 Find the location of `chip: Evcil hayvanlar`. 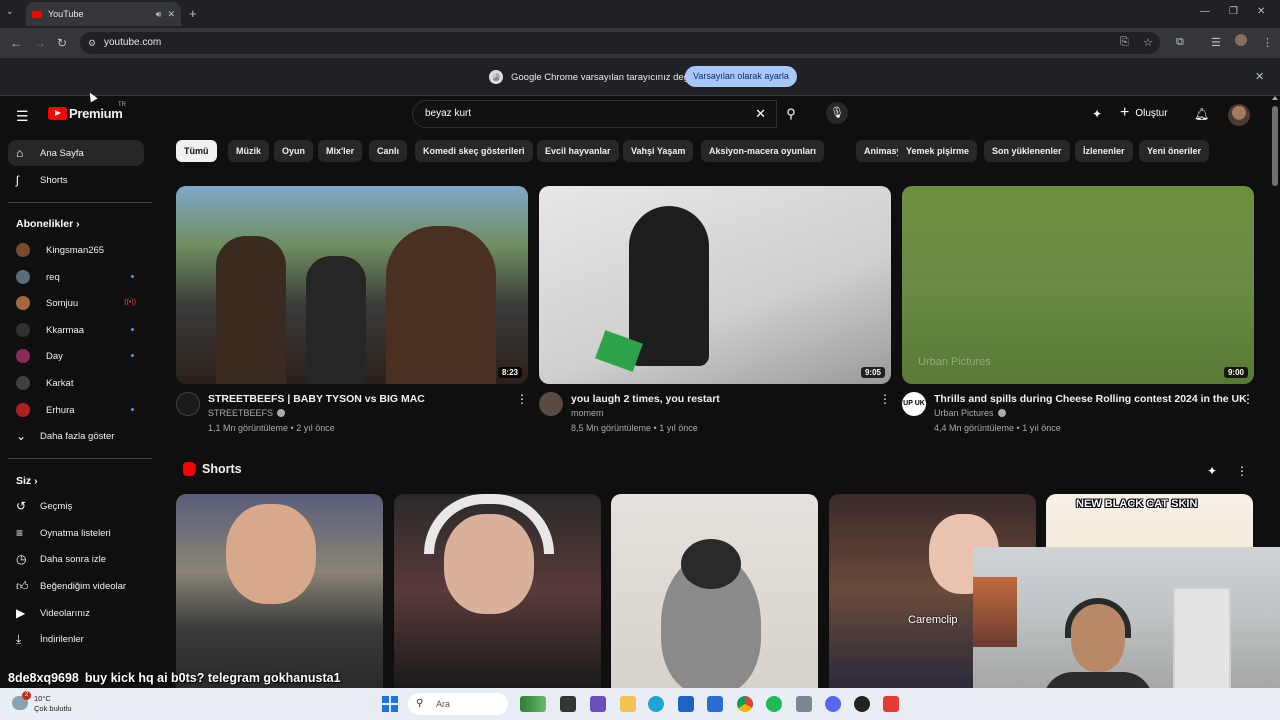

chip: Evcil hayvanlar is located at coordinates (578, 151).